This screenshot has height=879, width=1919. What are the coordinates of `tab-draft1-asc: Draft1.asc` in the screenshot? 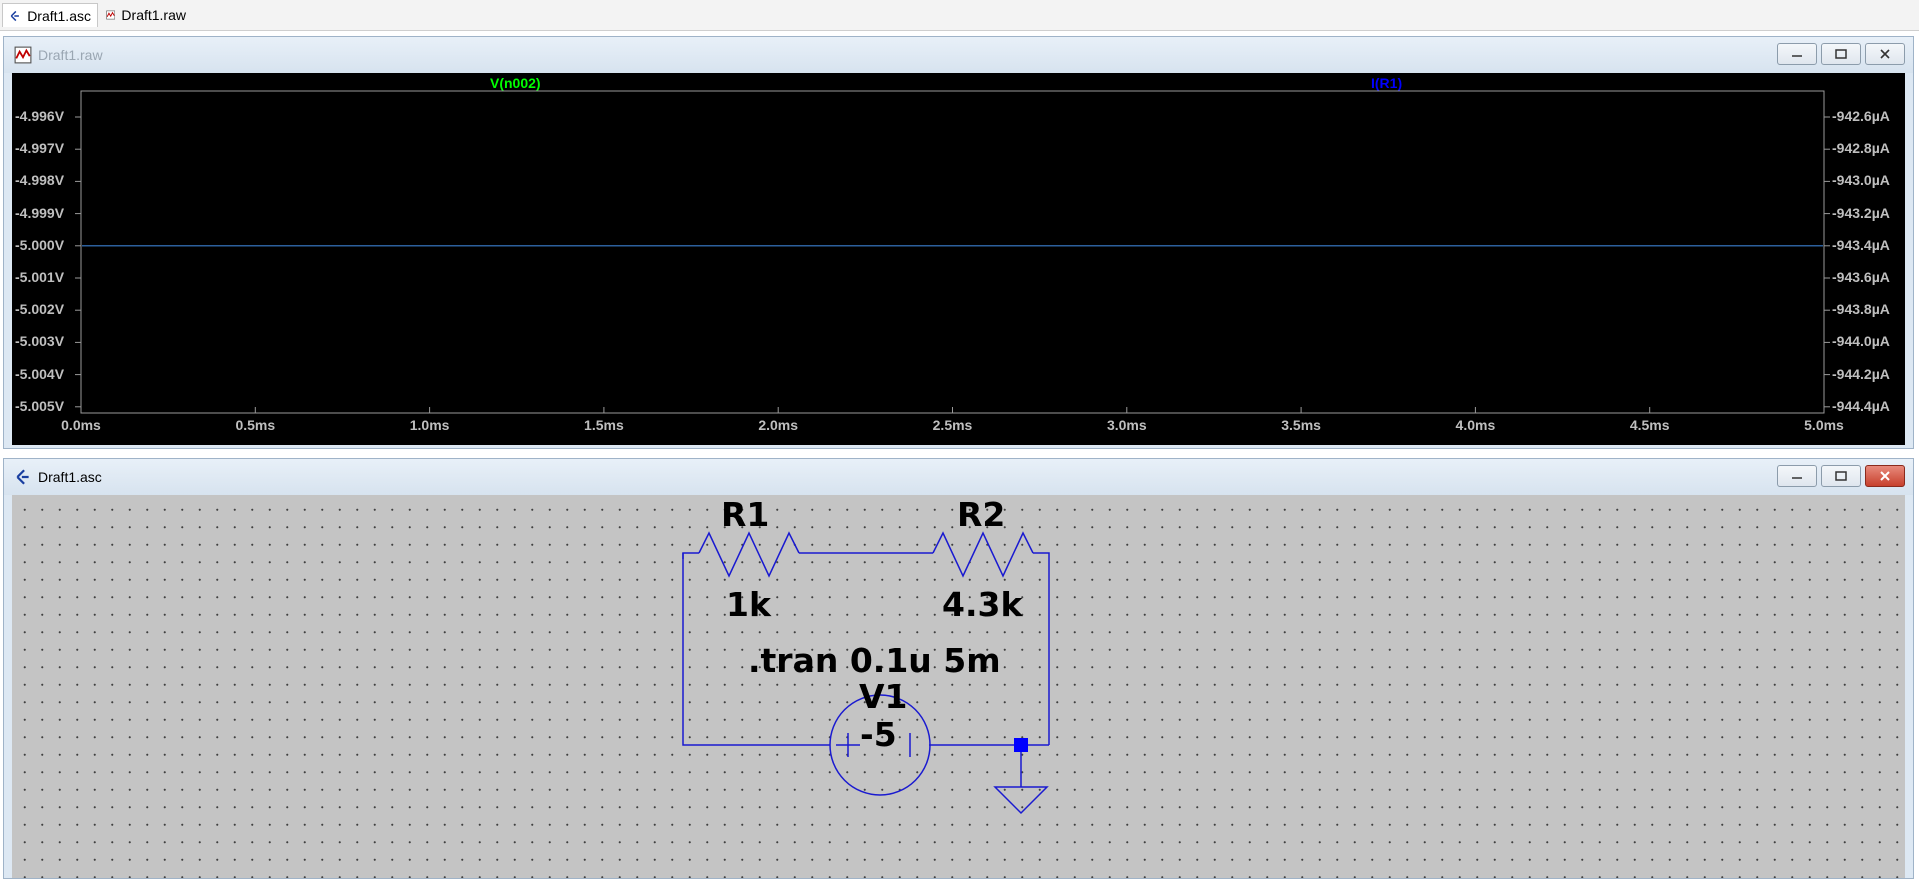 It's located at (50, 15).